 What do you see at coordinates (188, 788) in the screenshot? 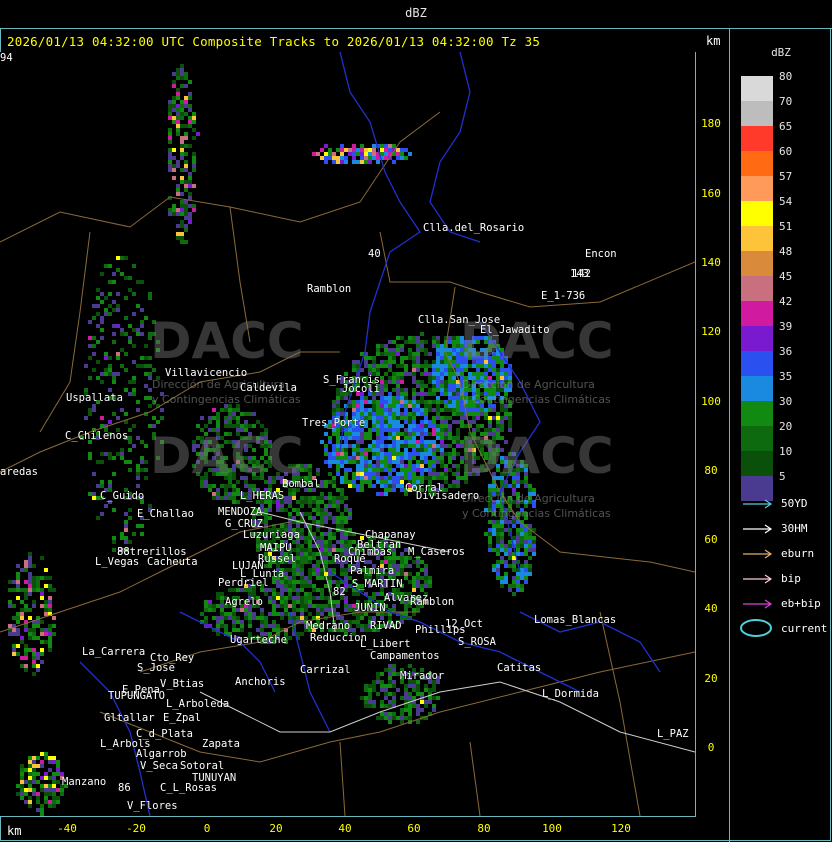
I see `place-label: C_L_Rosas` at bounding box center [188, 788].